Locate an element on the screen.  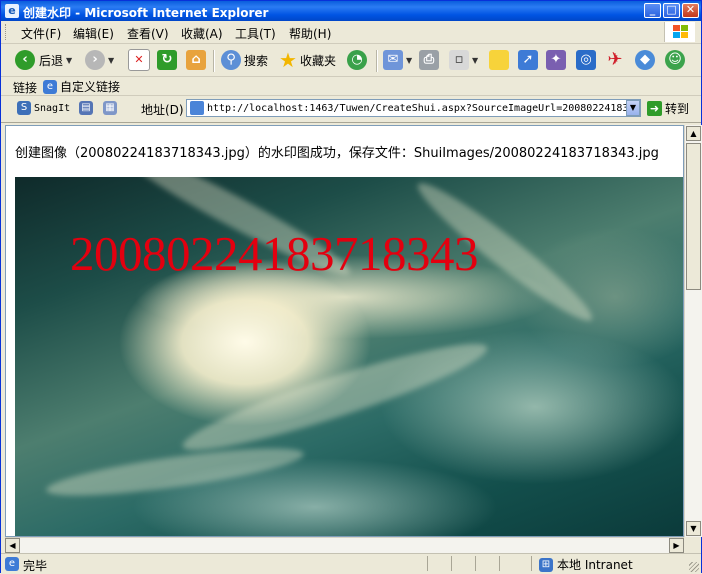
fish-icon: ◆ is located at coordinates (645, 60).